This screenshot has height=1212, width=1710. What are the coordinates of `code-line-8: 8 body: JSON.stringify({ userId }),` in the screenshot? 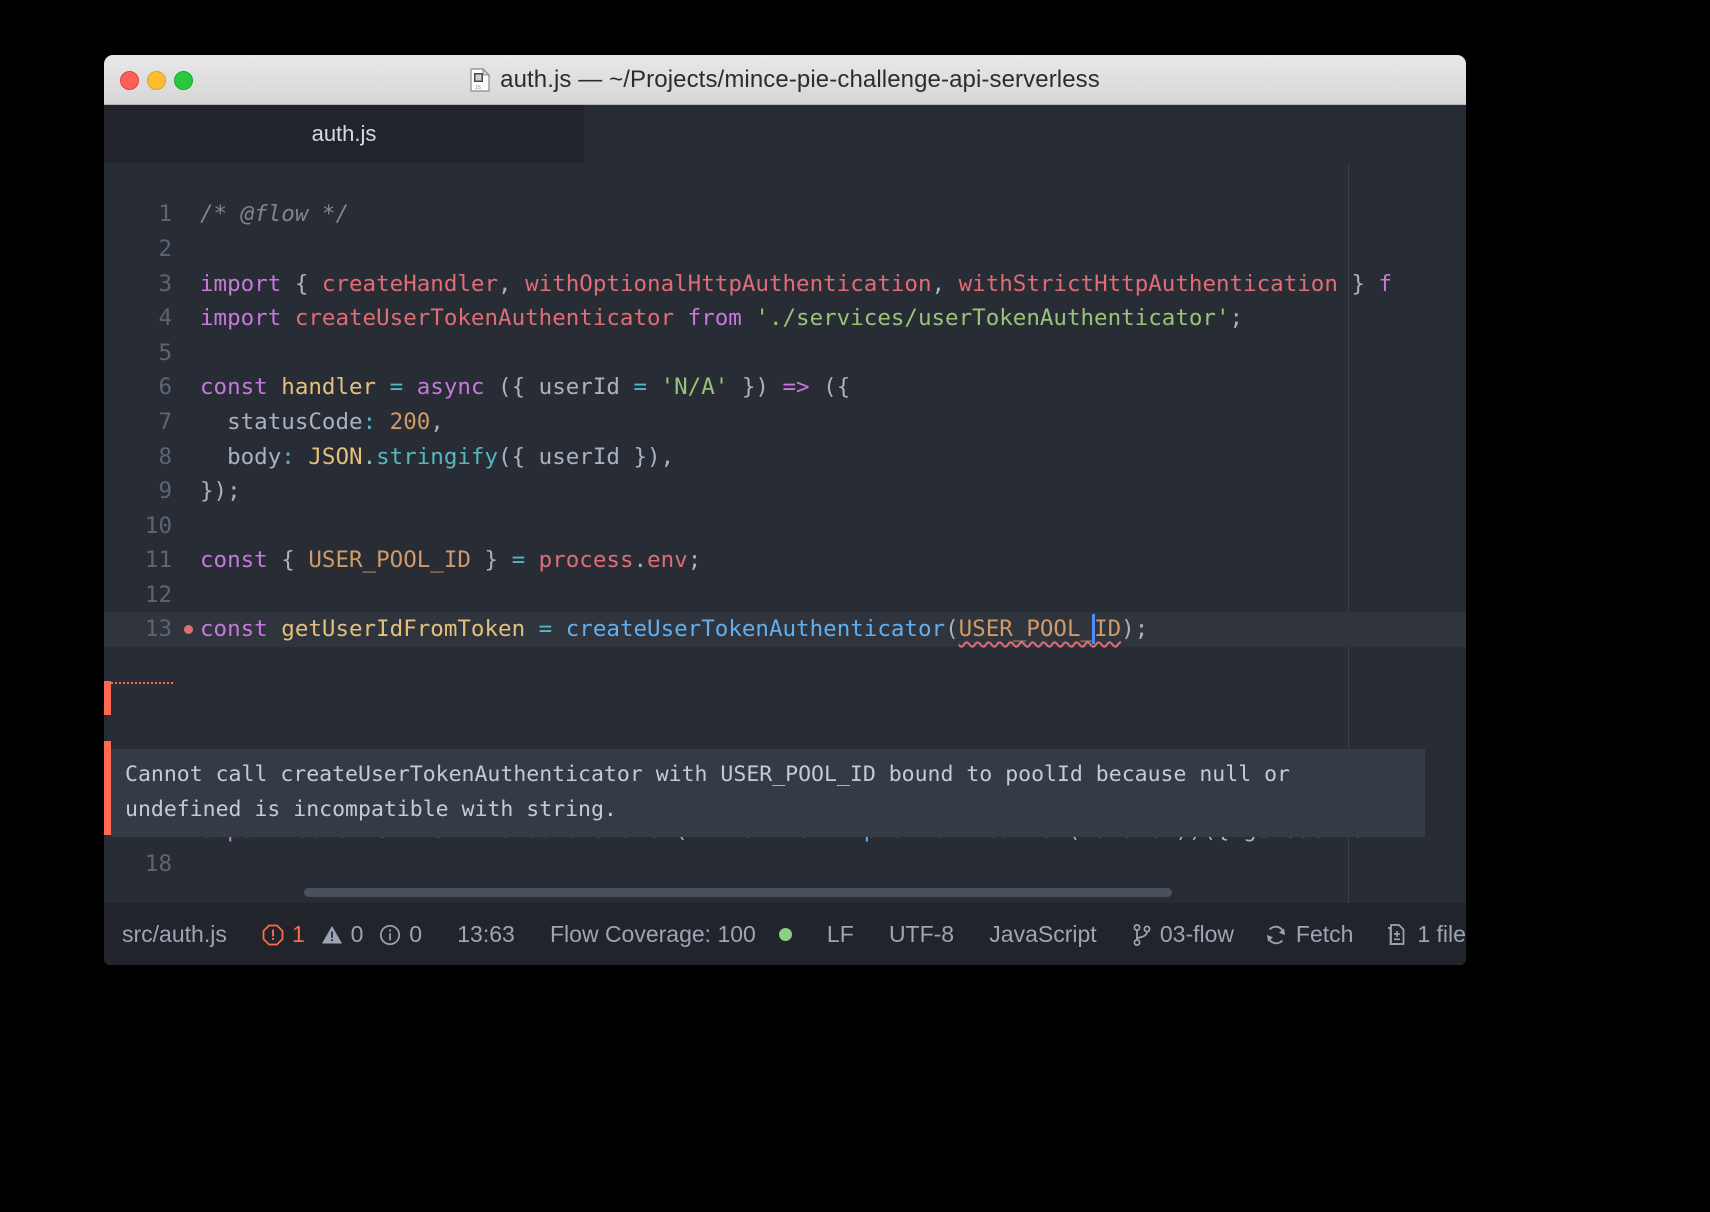 It's located at (785, 457).